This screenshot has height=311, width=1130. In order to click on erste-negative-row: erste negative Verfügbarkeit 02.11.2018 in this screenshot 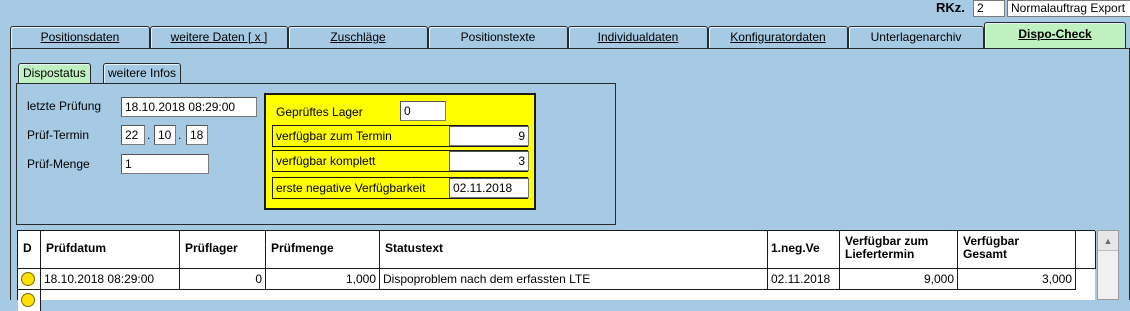, I will do `click(400, 188)`.